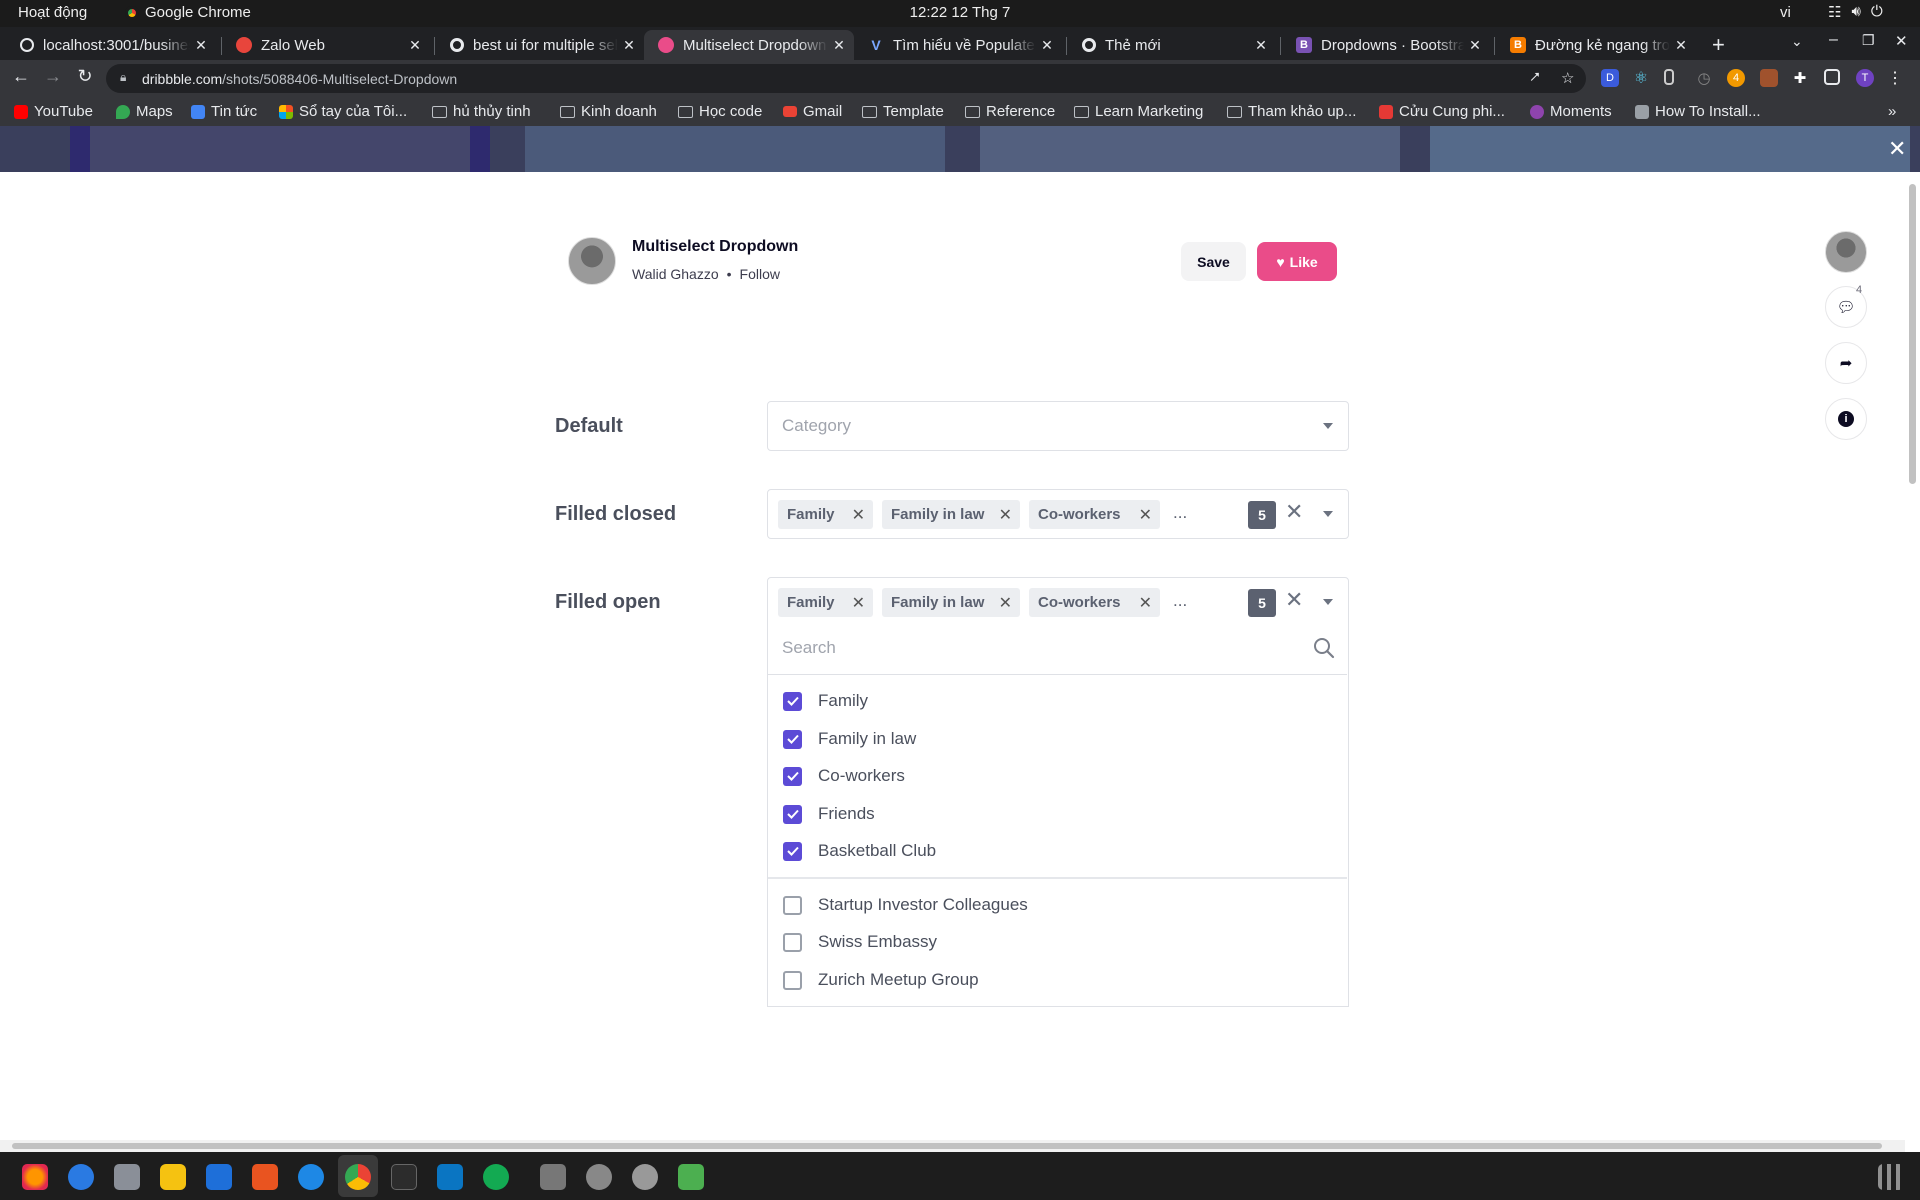  Describe the element at coordinates (85, 76) in the screenshot. I see `reload-icon: ↻` at that location.